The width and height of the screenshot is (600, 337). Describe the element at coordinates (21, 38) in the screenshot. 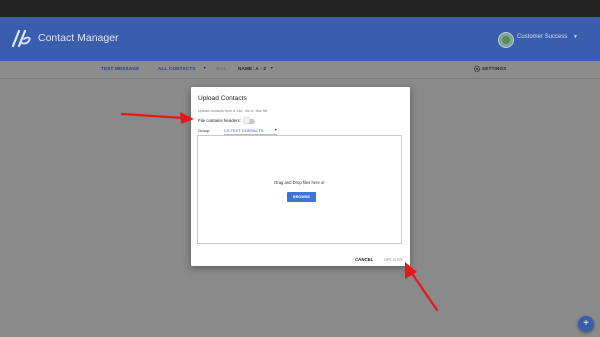

I see `logo-icon` at that location.